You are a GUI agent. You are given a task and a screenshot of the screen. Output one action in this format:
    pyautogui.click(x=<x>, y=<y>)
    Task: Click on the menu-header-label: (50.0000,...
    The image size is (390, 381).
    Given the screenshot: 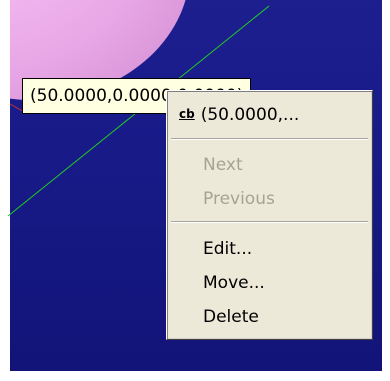 What is the action you would take?
    pyautogui.click(x=250, y=115)
    